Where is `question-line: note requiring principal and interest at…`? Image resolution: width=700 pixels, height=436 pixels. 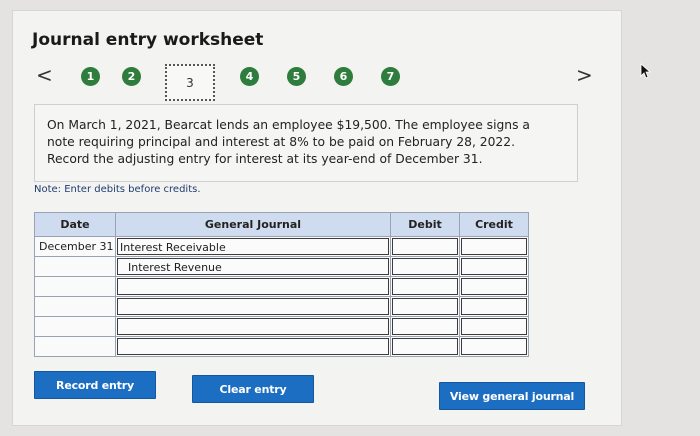
question-line: note requiring principal and interest at… is located at coordinates (281, 142).